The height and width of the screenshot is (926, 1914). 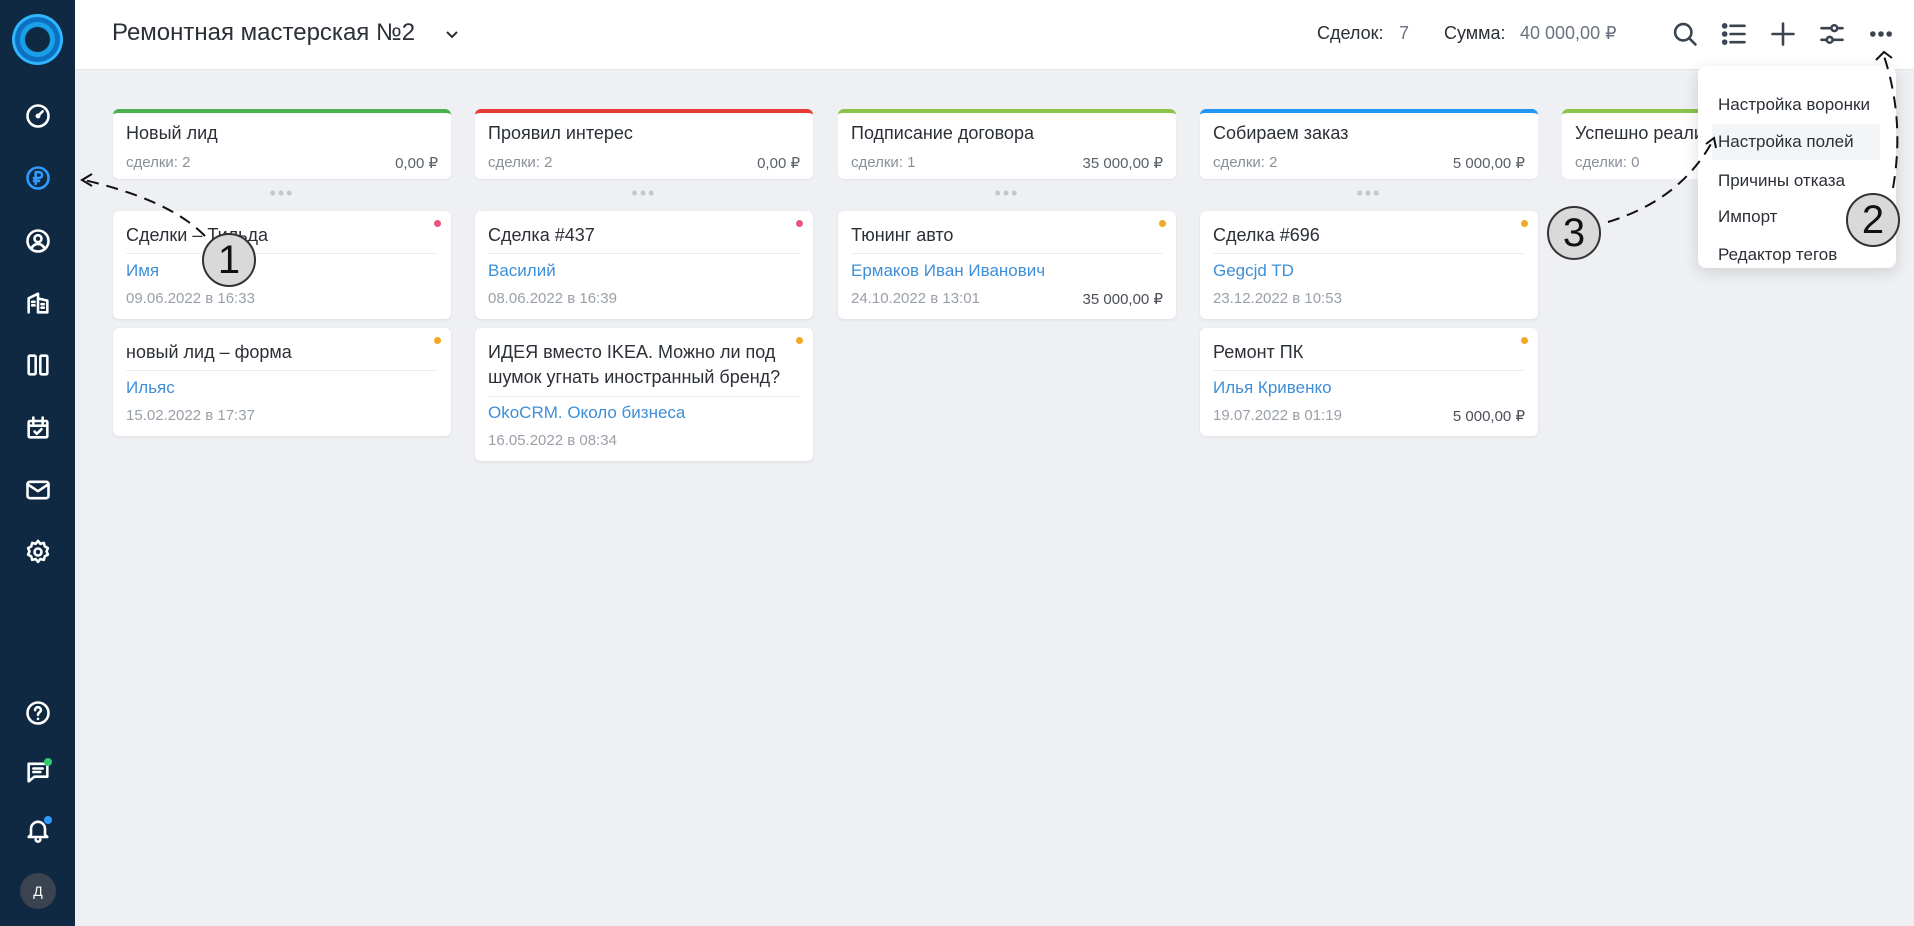 What do you see at coordinates (1685, 34) in the screenshot?
I see `search-icon` at bounding box center [1685, 34].